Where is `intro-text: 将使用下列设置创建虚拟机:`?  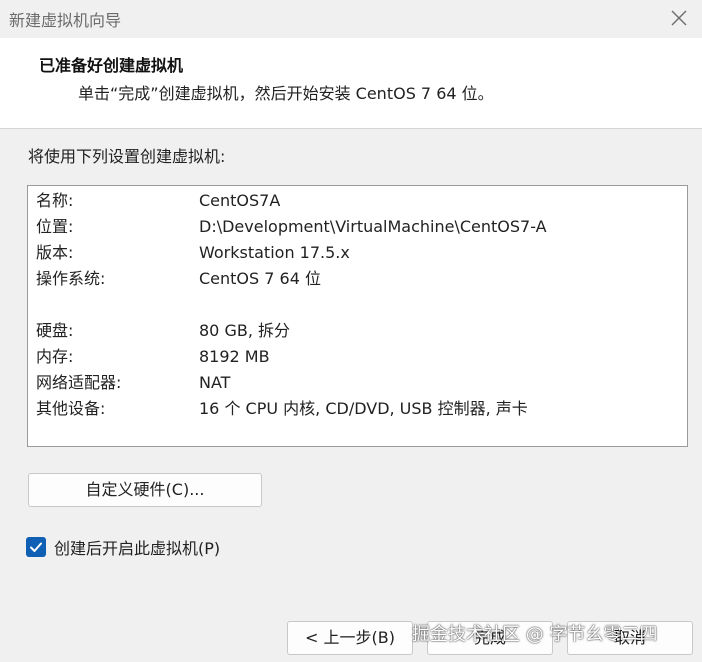 intro-text: 将使用下列设置创建虚拟机: is located at coordinates (127, 156).